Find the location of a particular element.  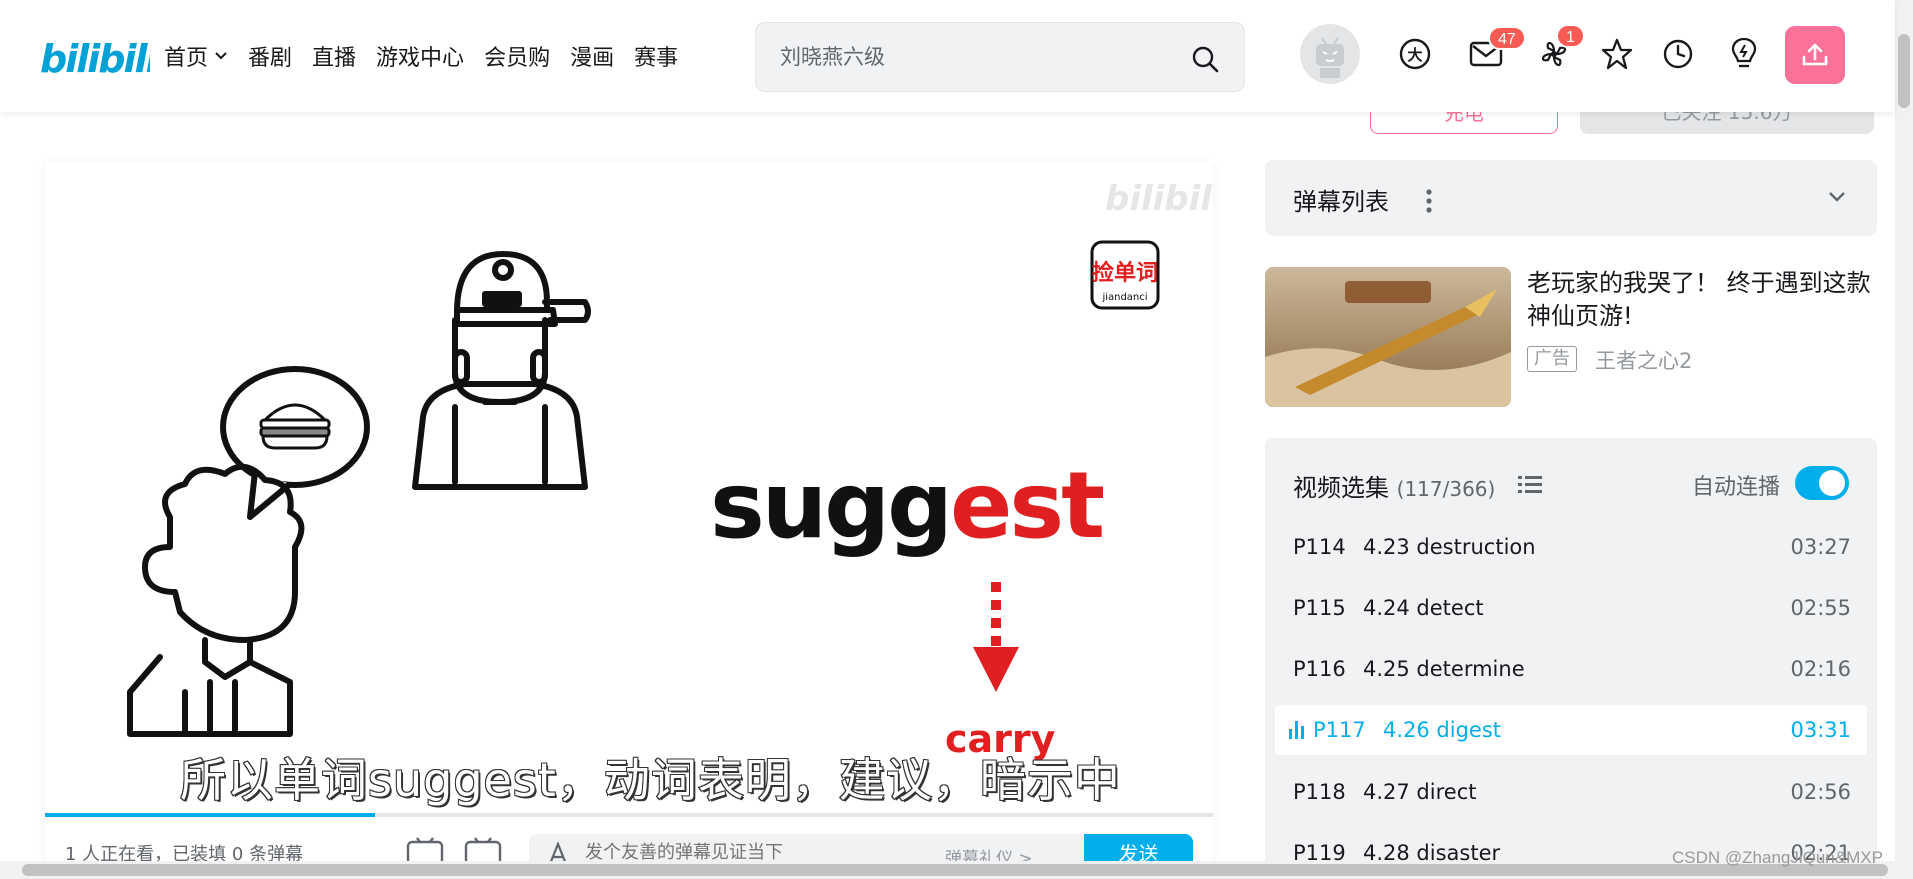

viewers-count: 1 人正在看，已装填 0 条弹幕 is located at coordinates (184, 853).